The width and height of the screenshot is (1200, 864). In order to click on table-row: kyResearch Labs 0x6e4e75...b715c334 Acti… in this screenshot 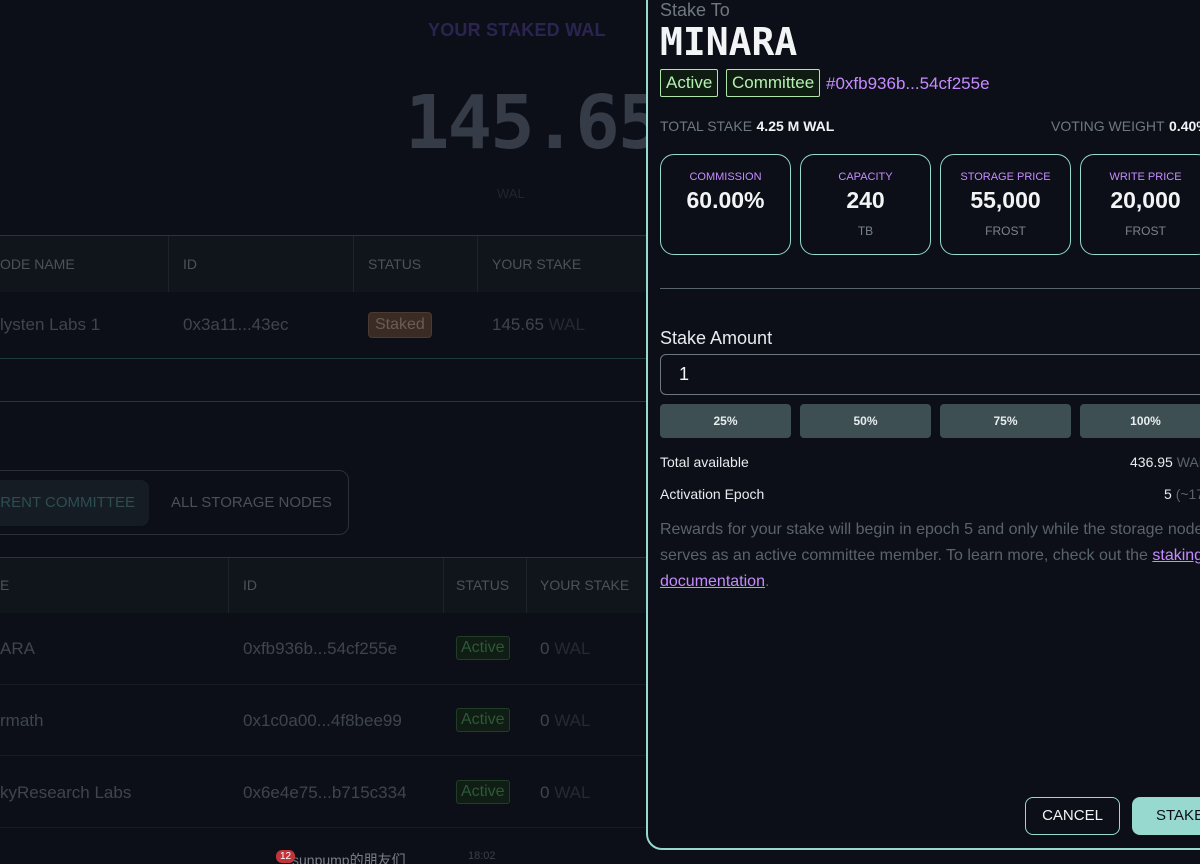, I will do `click(323, 792)`.